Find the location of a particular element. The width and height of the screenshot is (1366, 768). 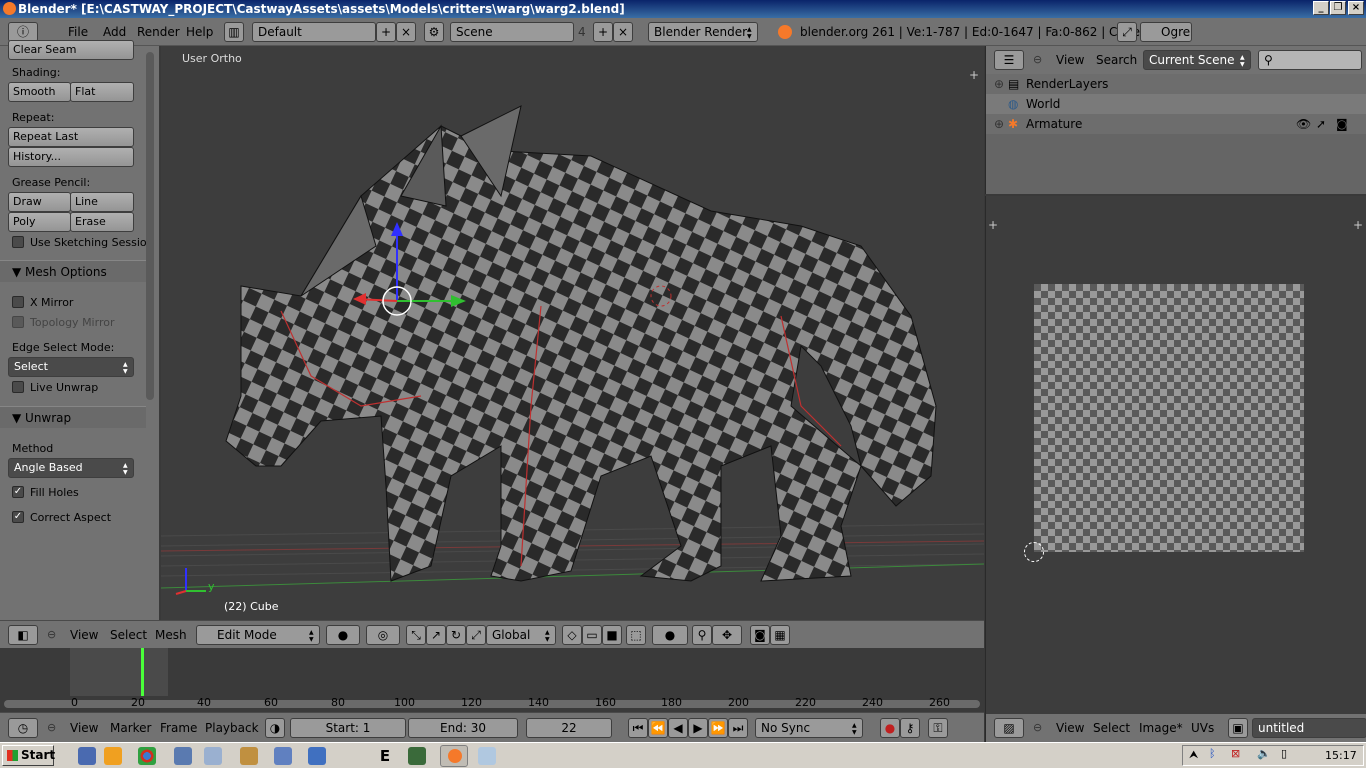

menu-mesh: Mesh is located at coordinates (171, 635).